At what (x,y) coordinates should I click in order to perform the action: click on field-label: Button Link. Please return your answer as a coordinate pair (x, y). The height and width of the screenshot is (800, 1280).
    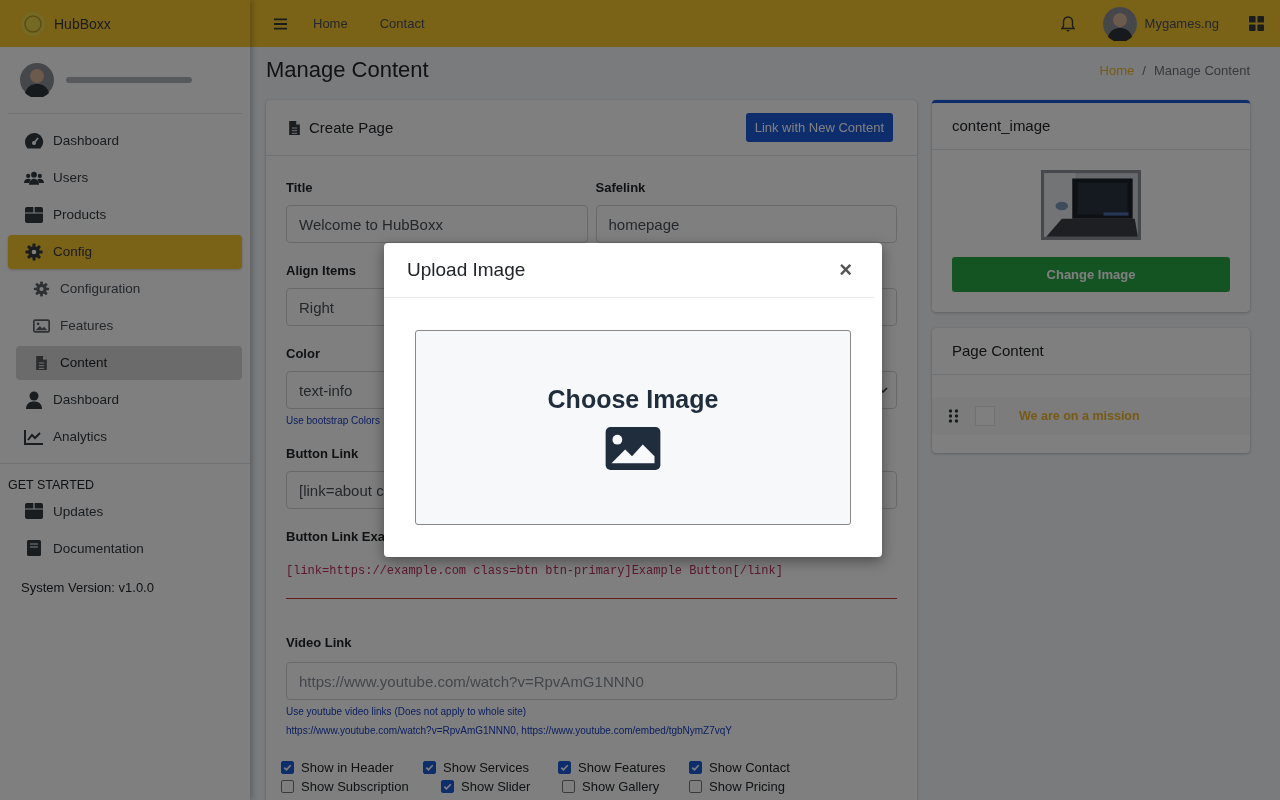
    Looking at the image, I should click on (322, 453).